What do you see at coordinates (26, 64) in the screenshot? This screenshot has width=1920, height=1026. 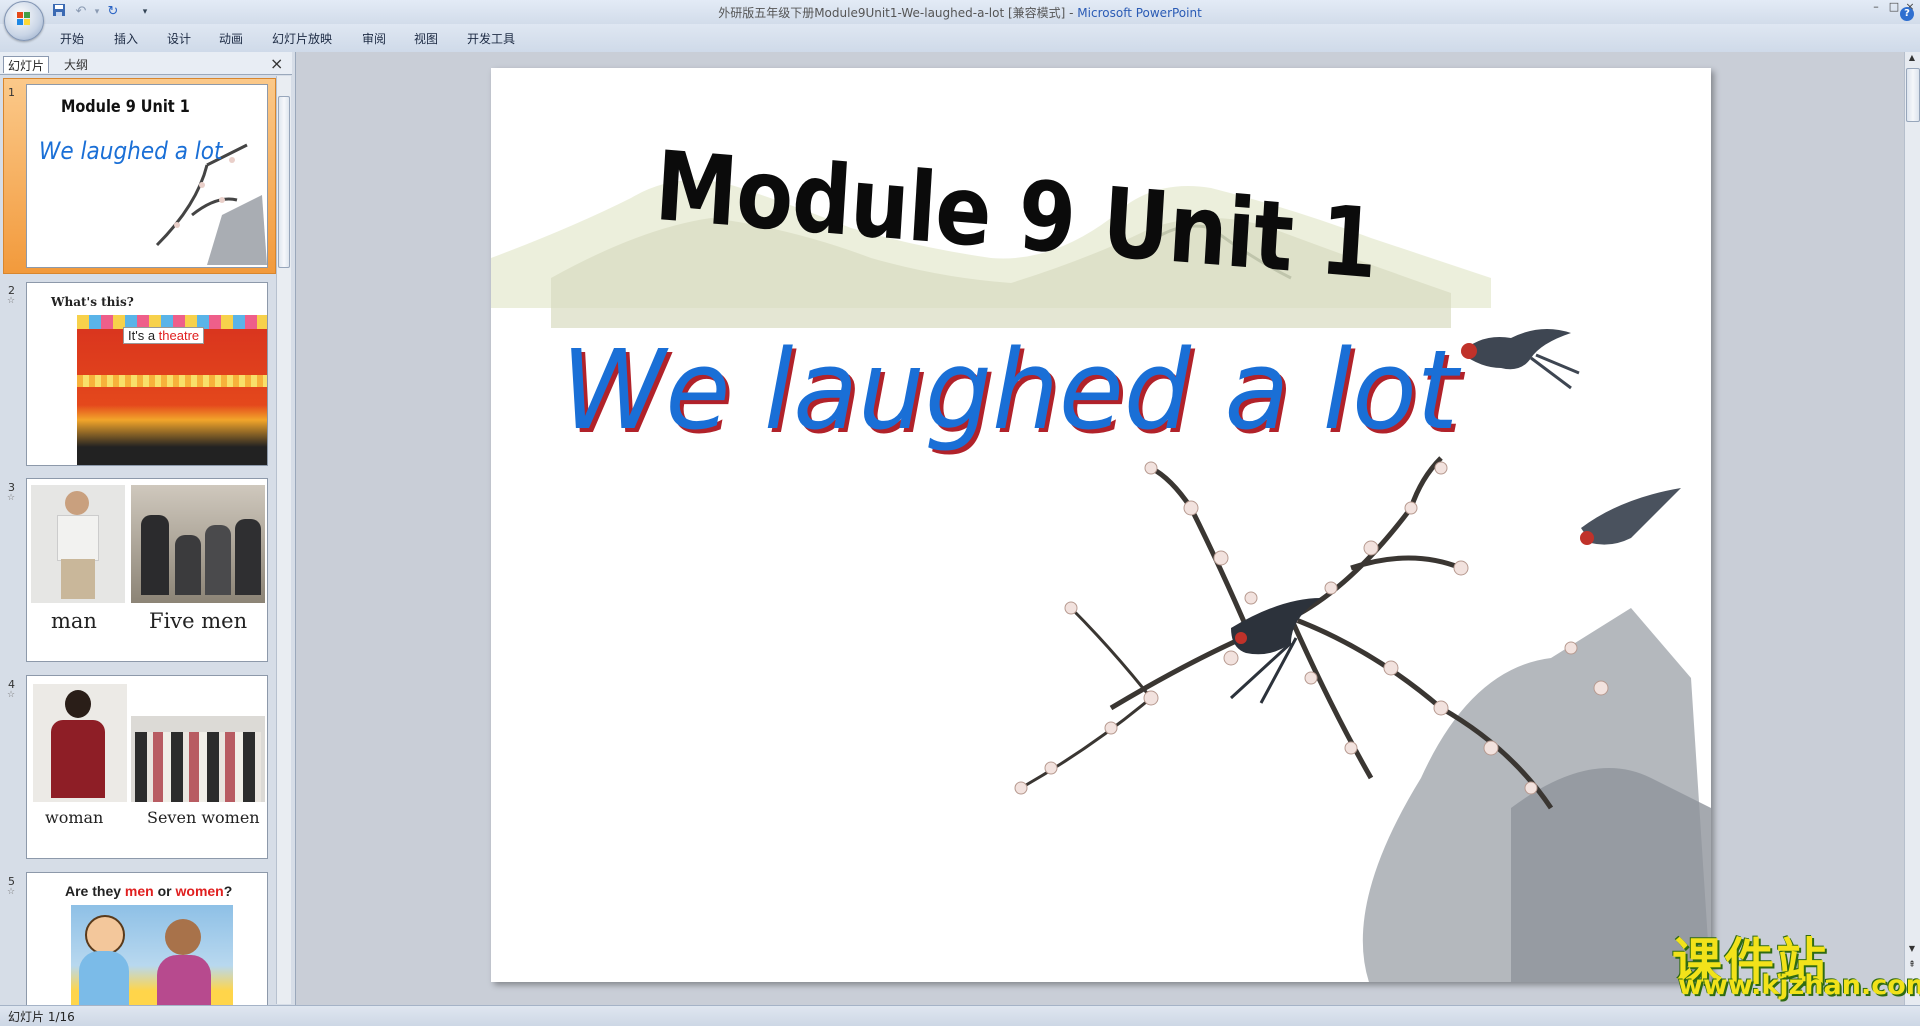 I see `panel-tab-slides: 幻灯片` at bounding box center [26, 64].